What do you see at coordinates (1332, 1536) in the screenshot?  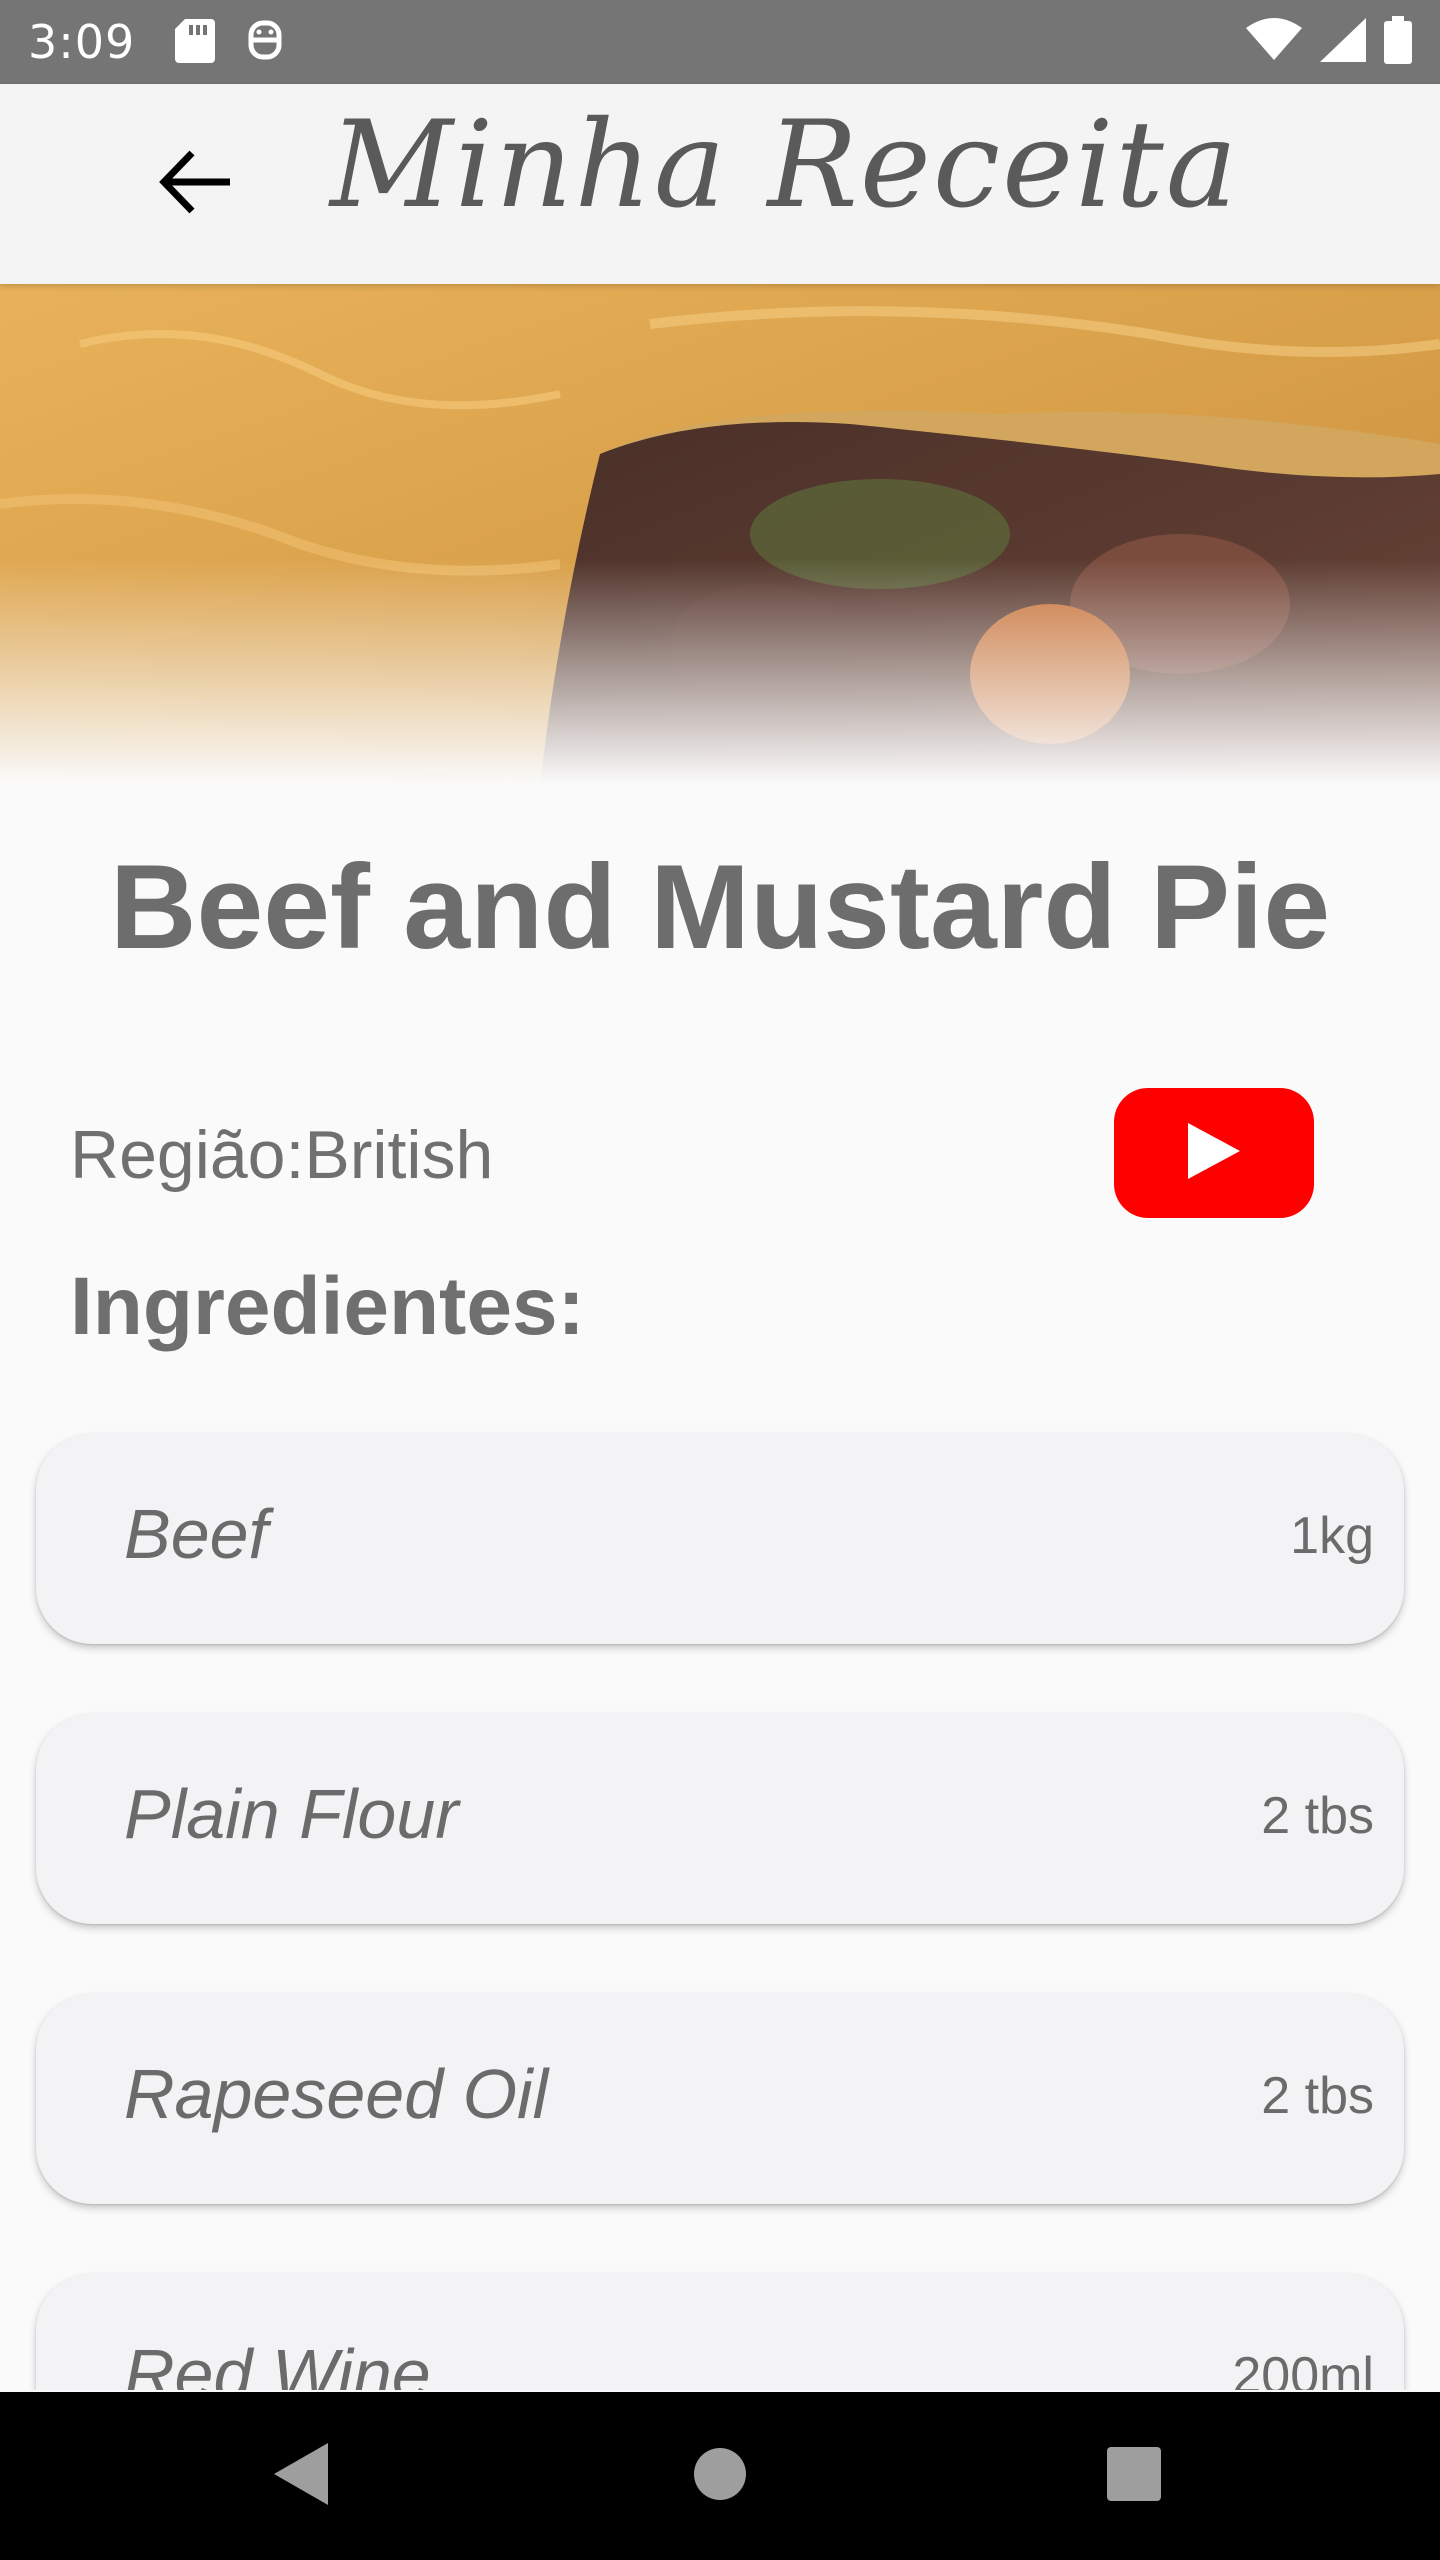 I see `ingredient-measure: 1kg` at bounding box center [1332, 1536].